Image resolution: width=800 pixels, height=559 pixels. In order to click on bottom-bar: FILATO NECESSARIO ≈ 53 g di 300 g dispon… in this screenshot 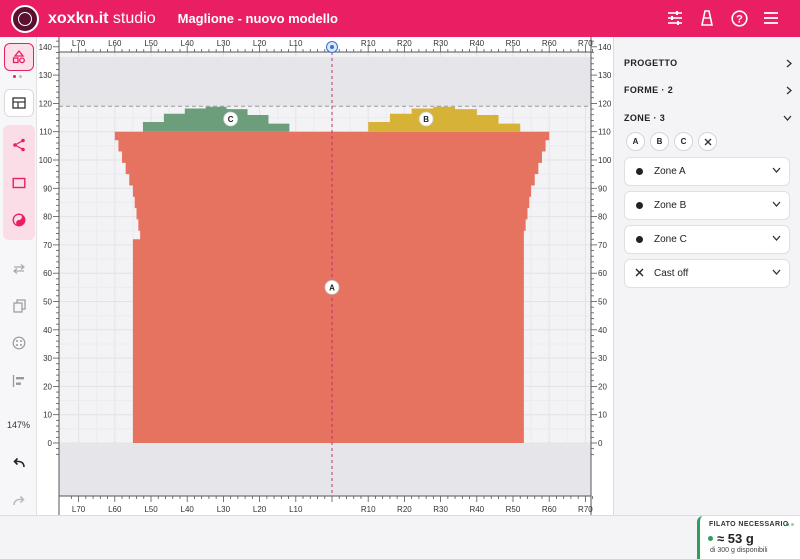, I will do `click(400, 537)`.